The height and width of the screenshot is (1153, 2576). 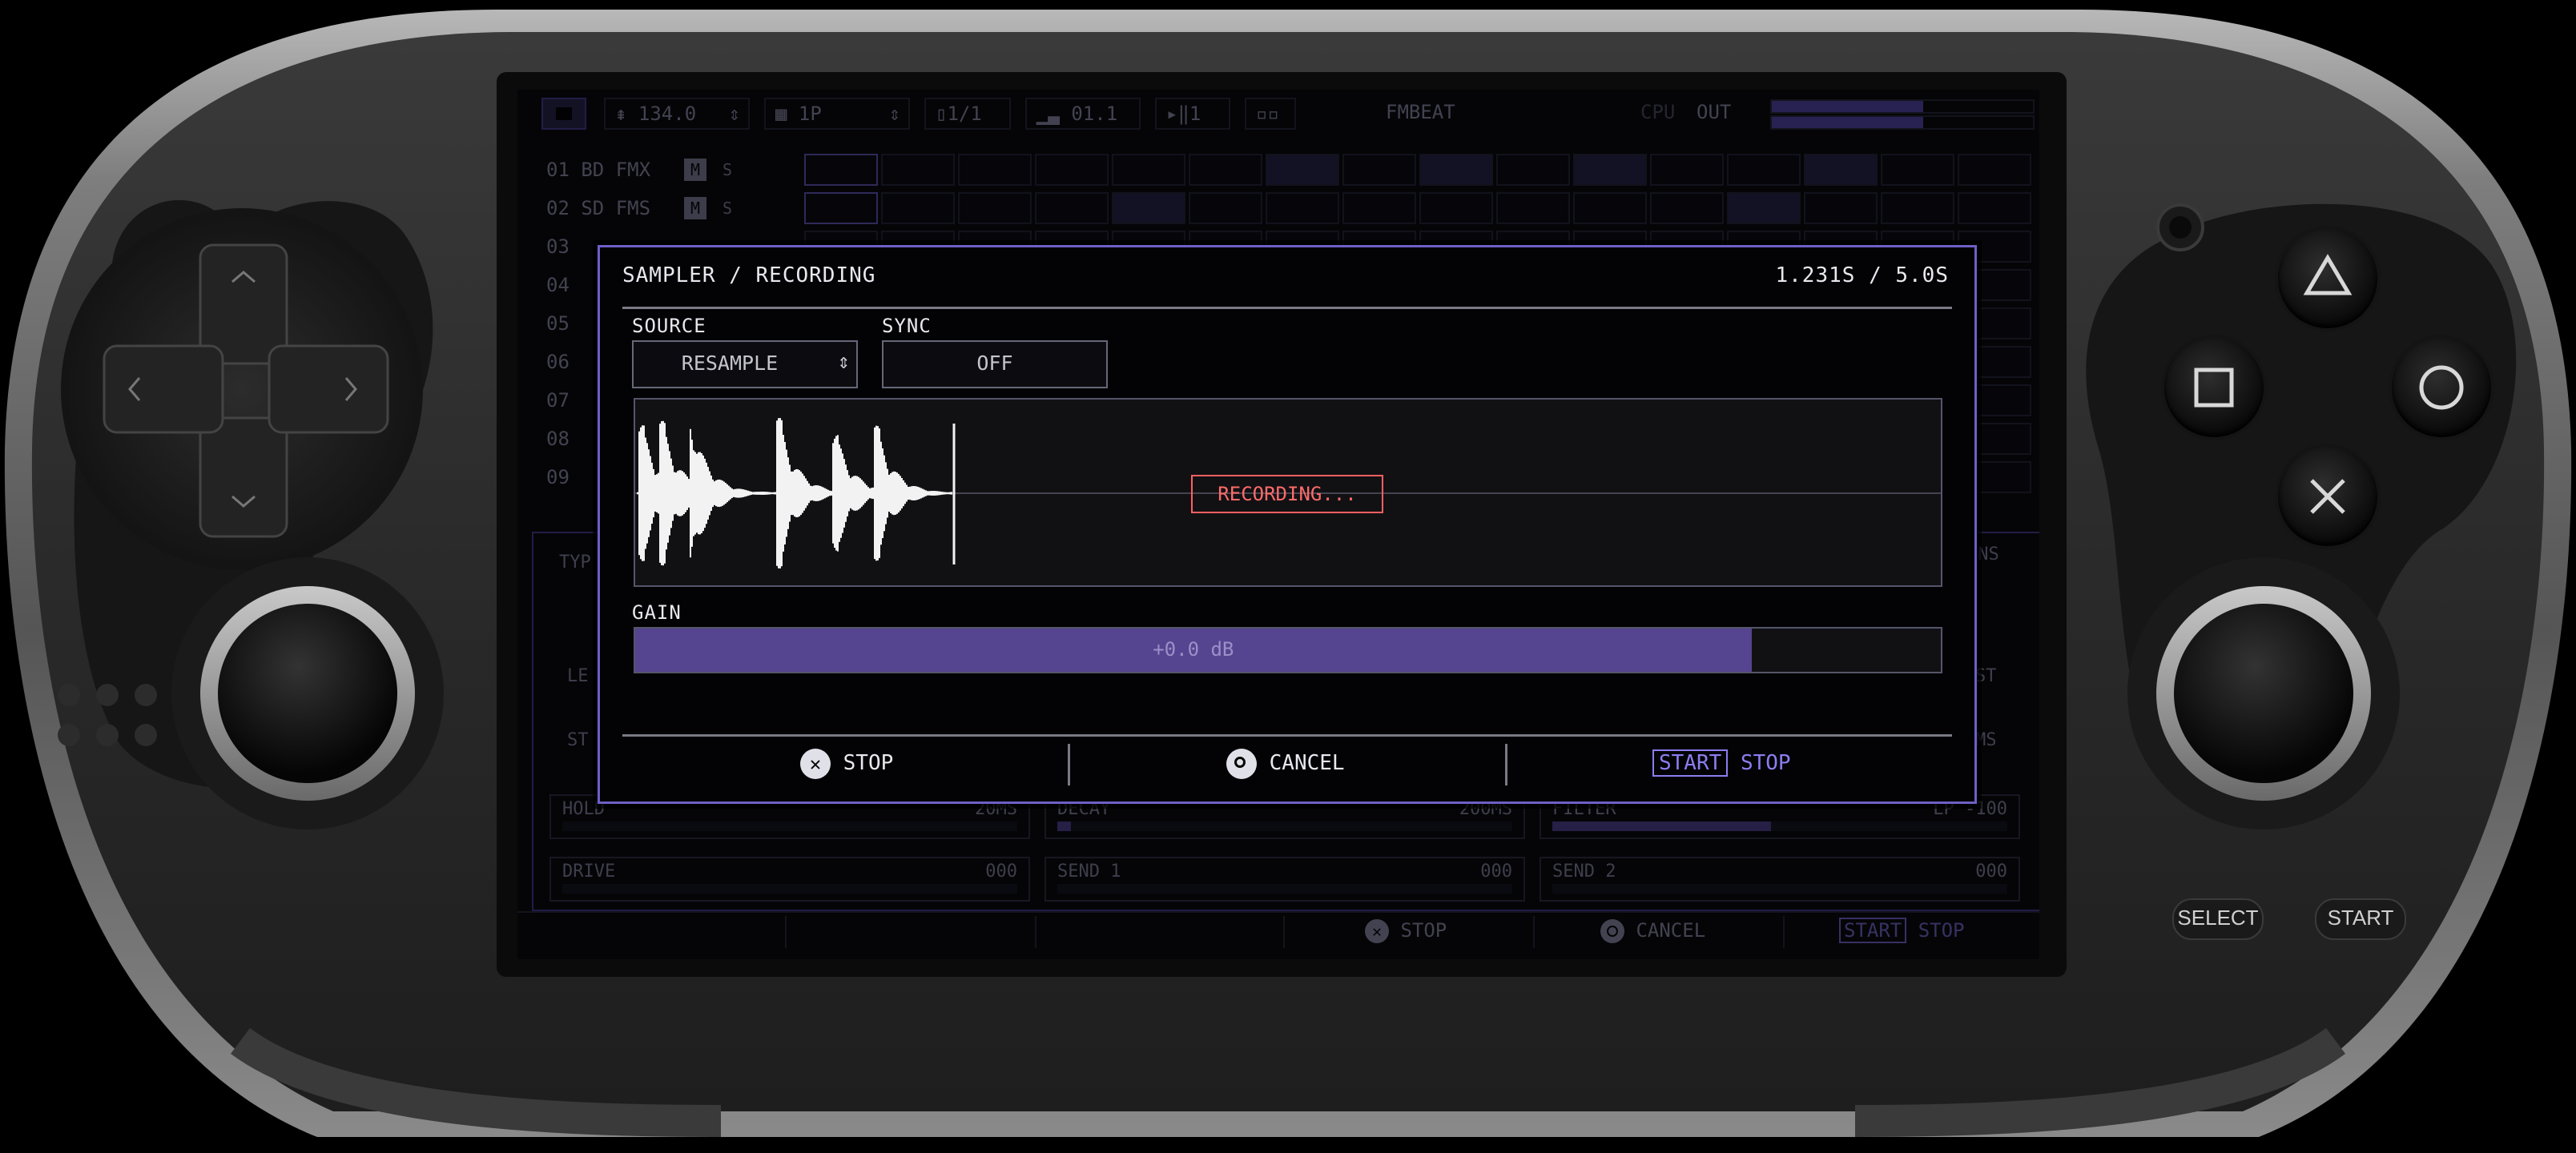 I want to click on gain-slider: +0.0 dB, so click(x=1288, y=650).